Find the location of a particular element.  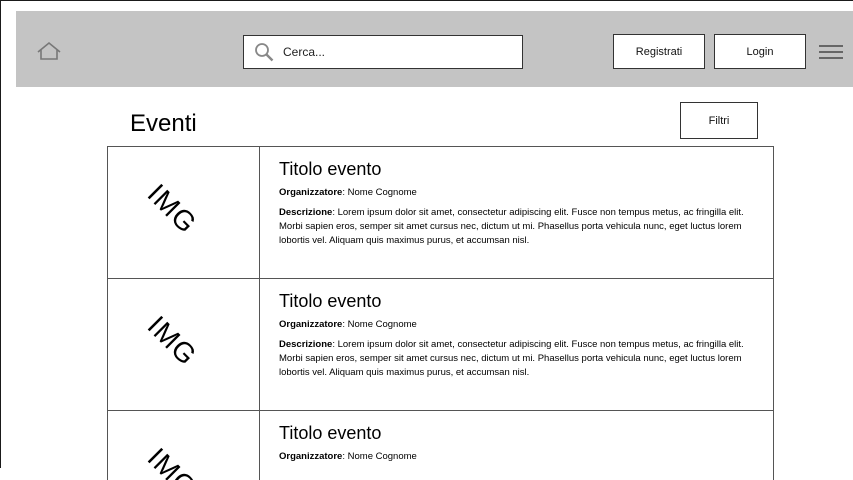

home-icon is located at coordinates (49, 51).